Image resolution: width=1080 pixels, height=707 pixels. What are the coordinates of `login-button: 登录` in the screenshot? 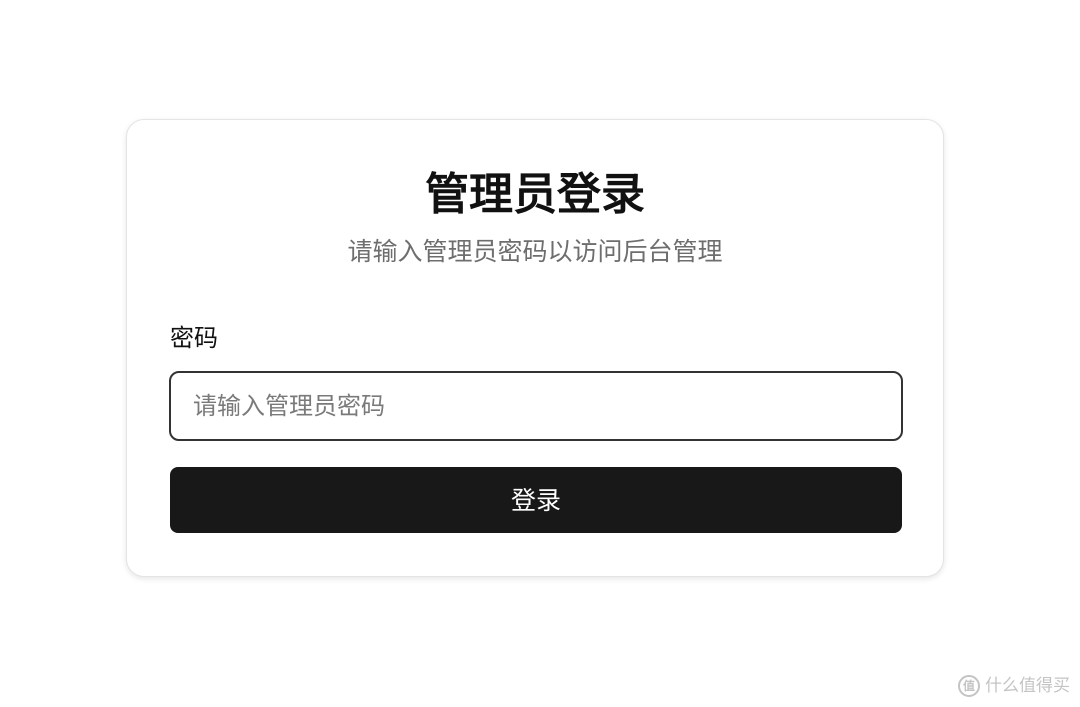 It's located at (536, 500).